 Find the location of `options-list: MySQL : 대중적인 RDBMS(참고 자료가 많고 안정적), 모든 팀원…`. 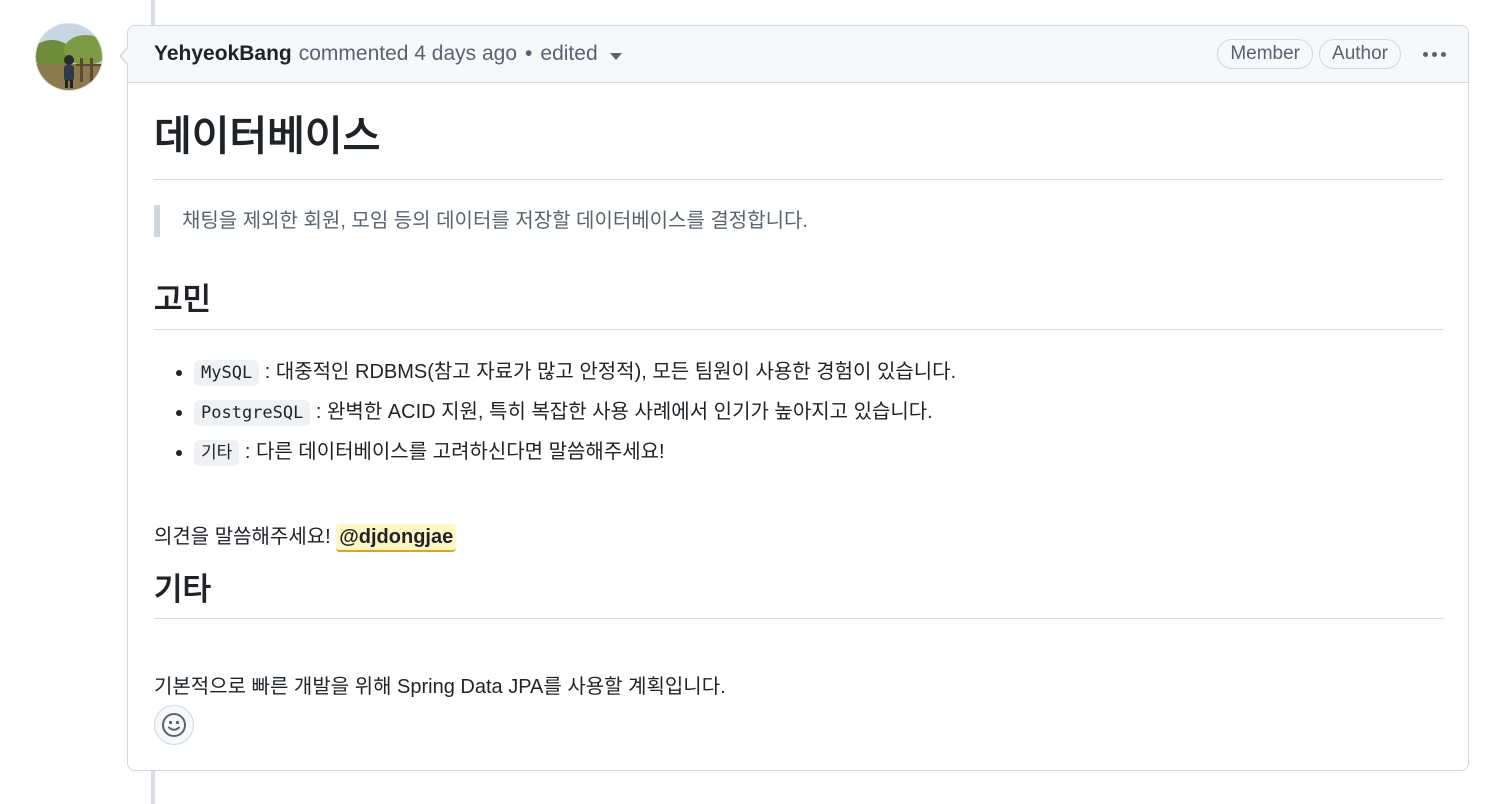

options-list: MySQL : 대중적인 RDBMS(참고 자료가 많고 안정적), 모든 팀원… is located at coordinates (555, 413).